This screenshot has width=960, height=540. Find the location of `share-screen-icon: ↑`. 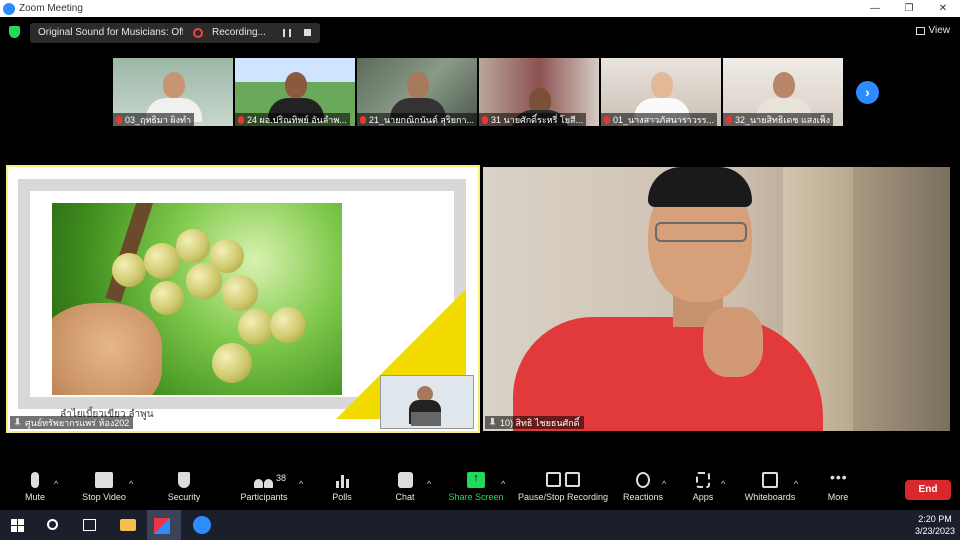

share-screen-icon: ↑ is located at coordinates (476, 480).